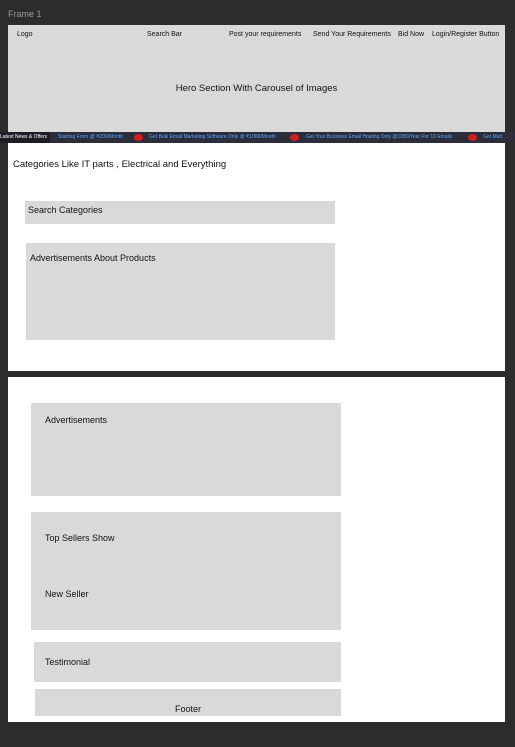  I want to click on sellers-box: Top Sellers Show New Seller, so click(186, 571).